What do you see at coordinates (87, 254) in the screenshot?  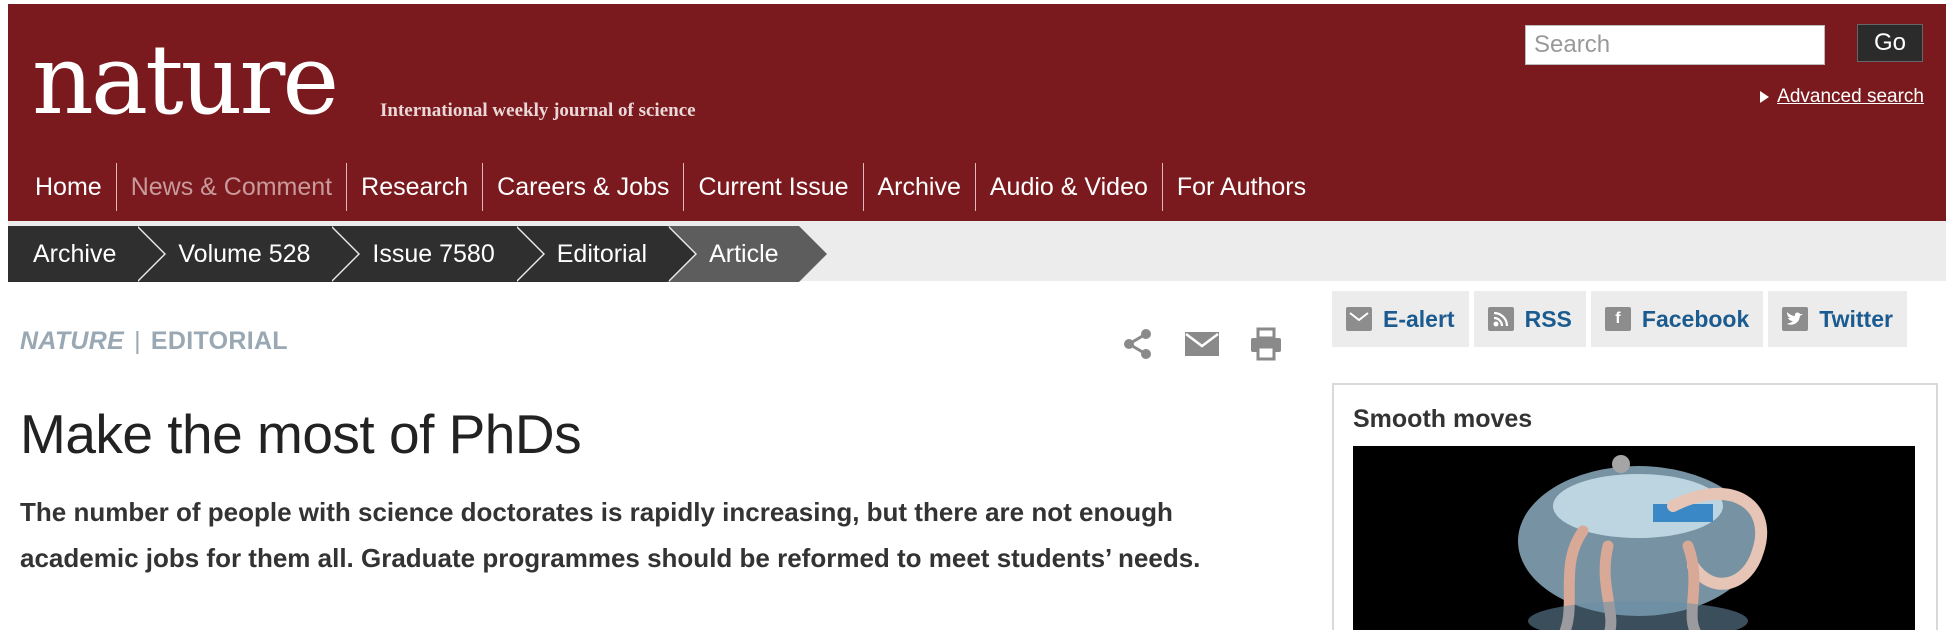 I see `breadcrumb-archive: Archive` at bounding box center [87, 254].